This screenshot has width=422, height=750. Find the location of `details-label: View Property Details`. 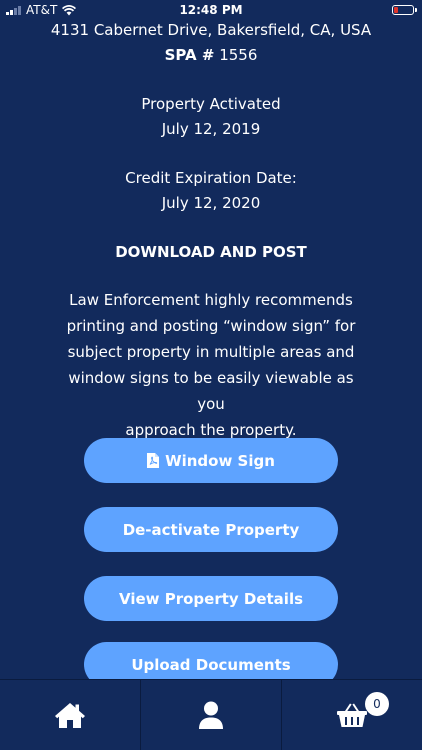

details-label: View Property Details is located at coordinates (211, 598).